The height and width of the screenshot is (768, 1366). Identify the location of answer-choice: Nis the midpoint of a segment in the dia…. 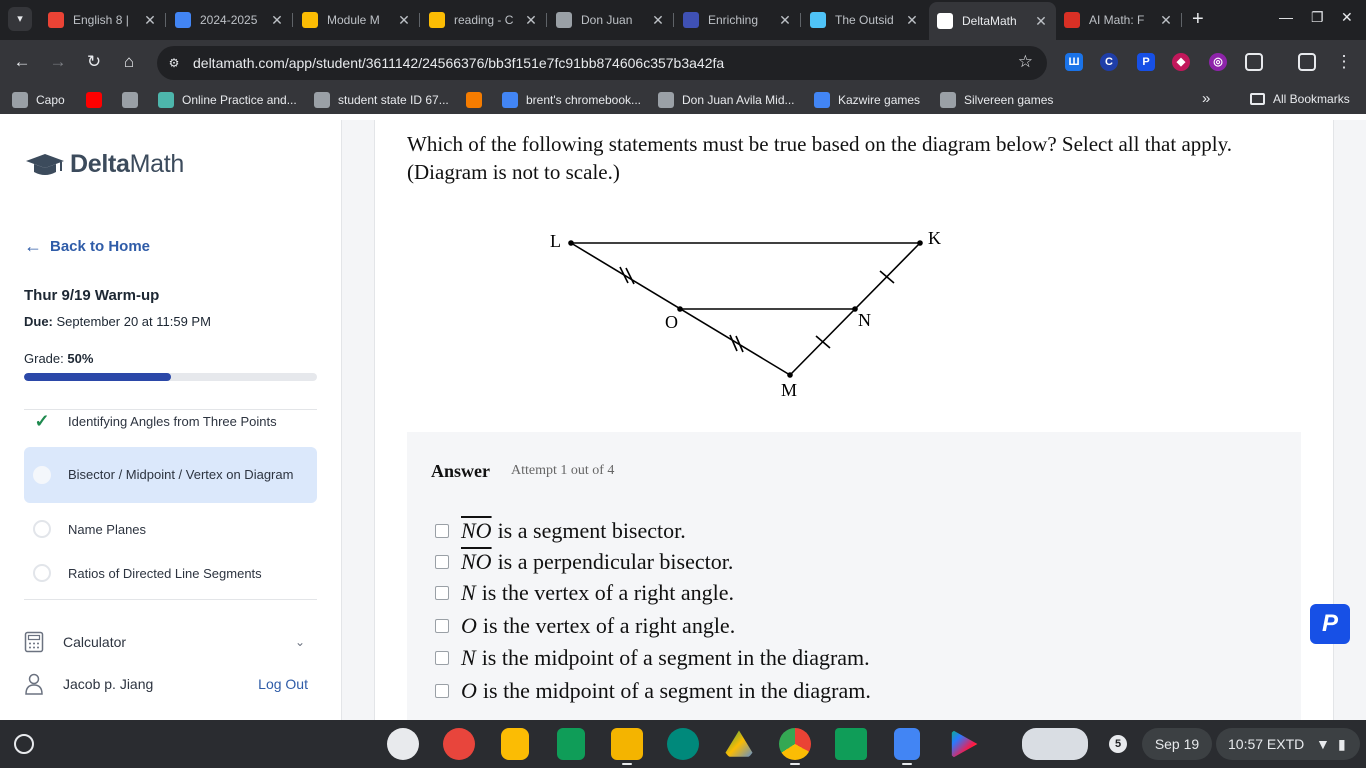
(652, 658).